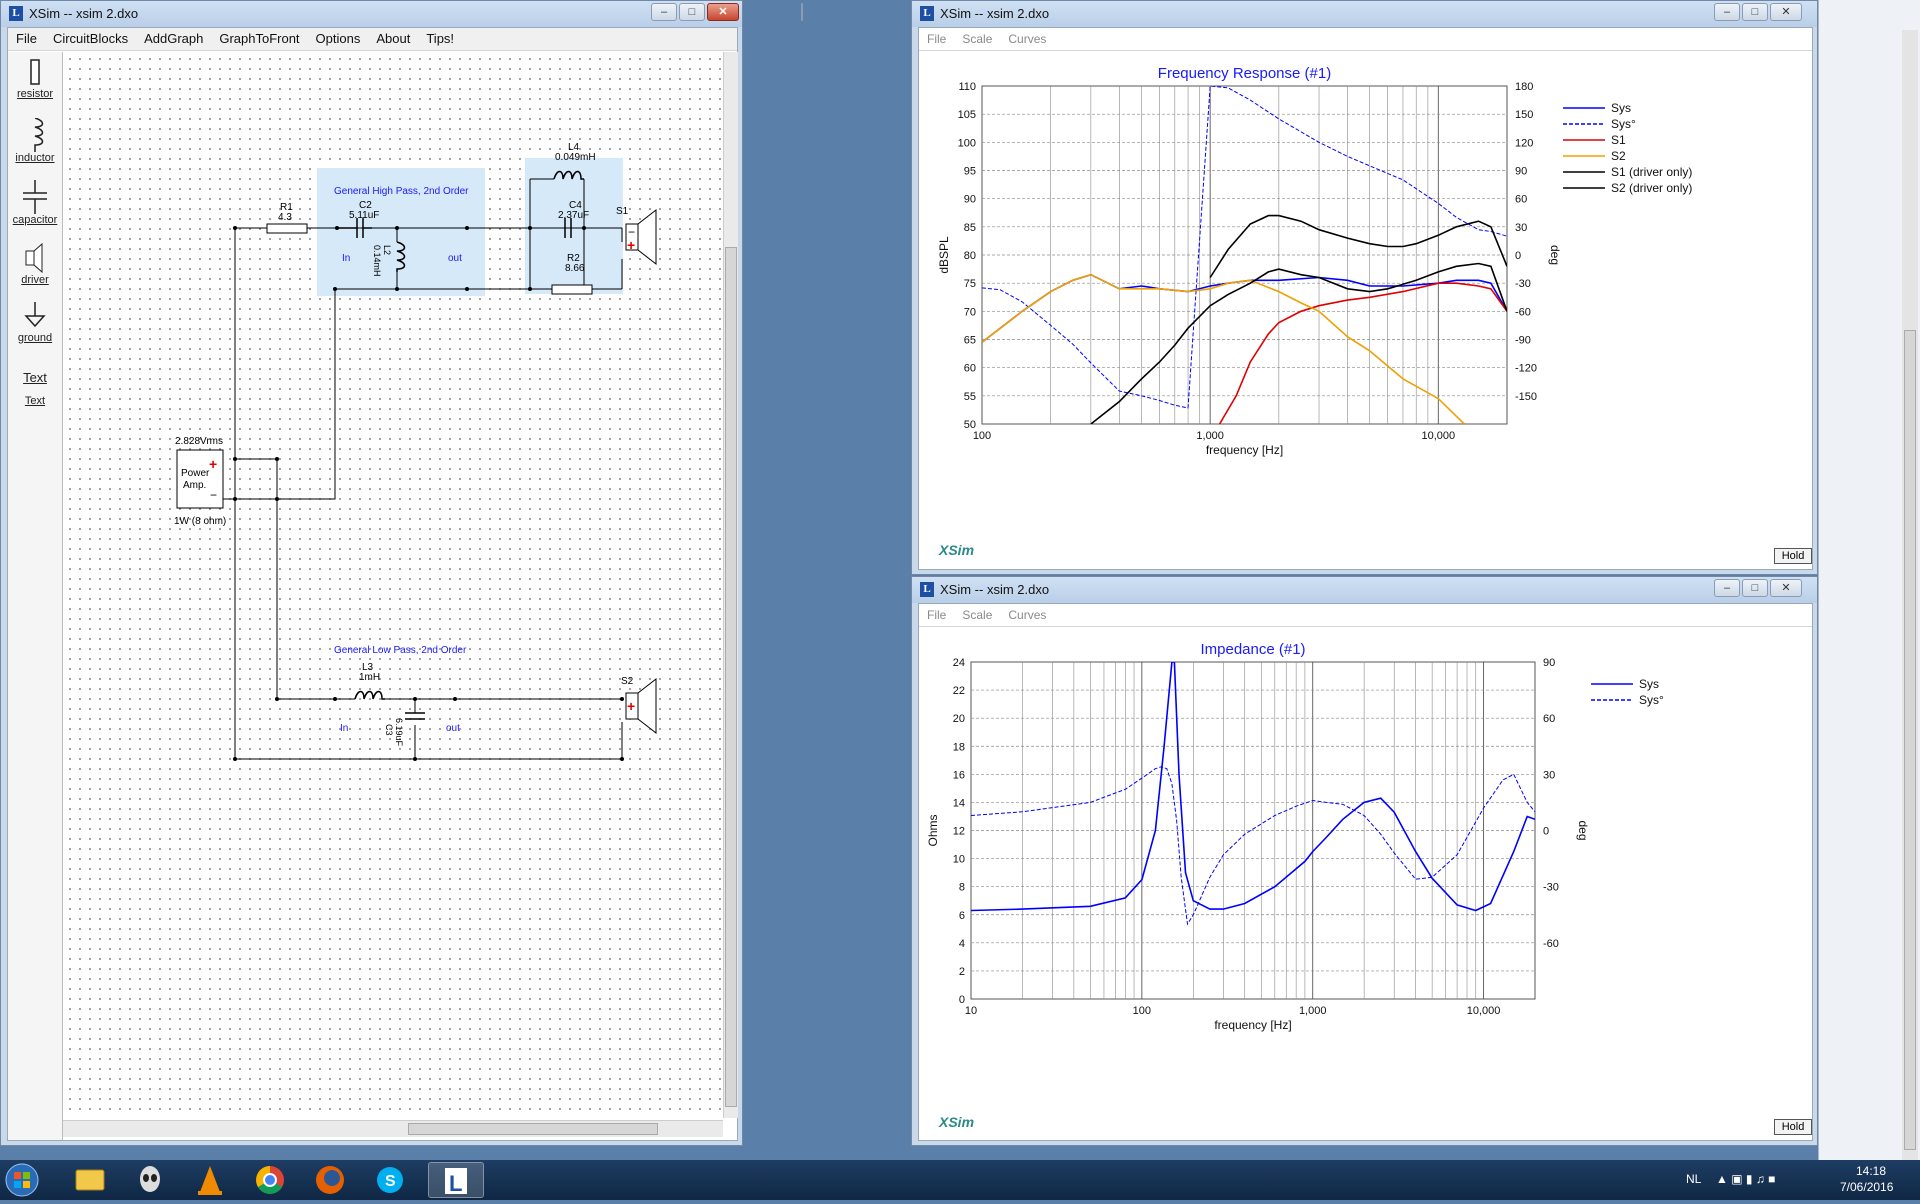 This screenshot has height=1204, width=1920. Describe the element at coordinates (575, 268) in the screenshot. I see `r2-value: 8.66` at that location.